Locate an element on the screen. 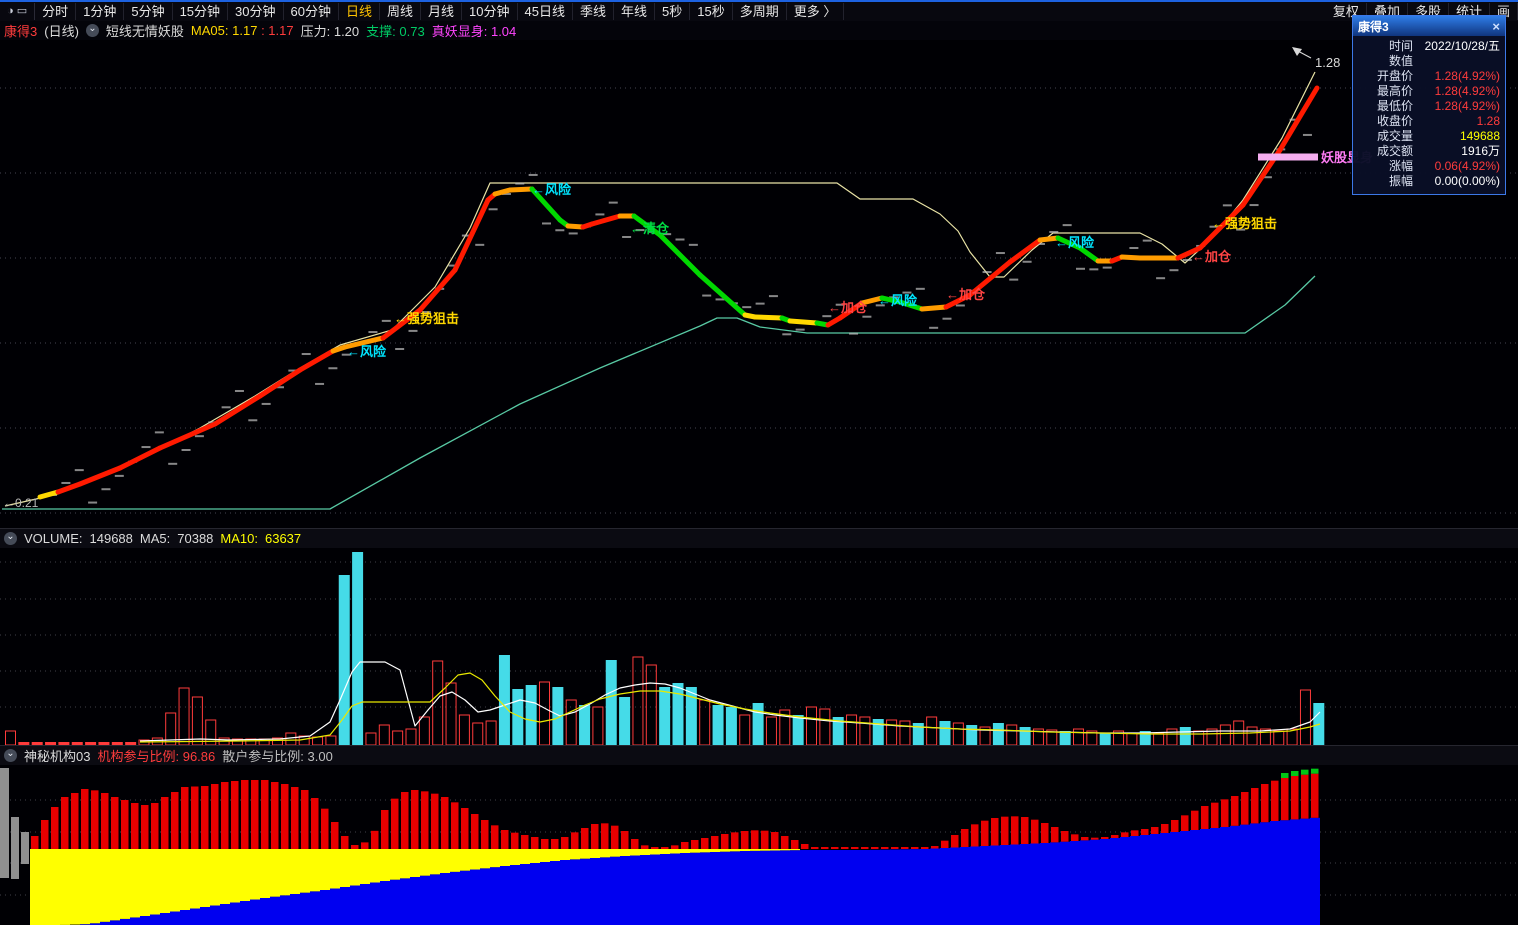  quote-row: 最高价 1.28(4.92%) is located at coordinates (1429, 91).